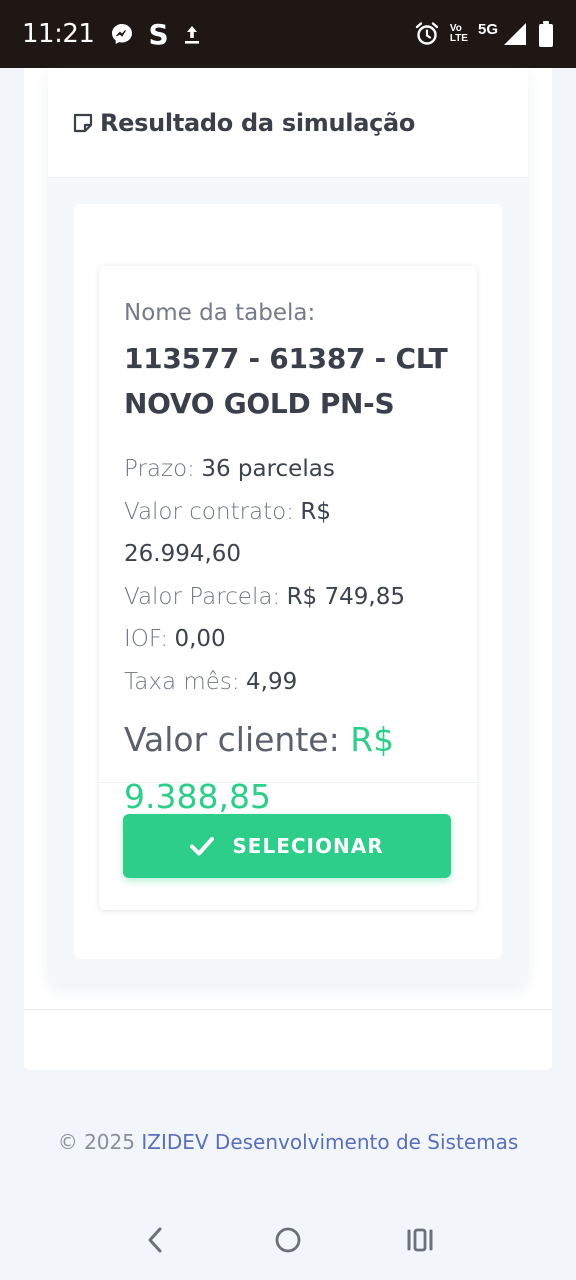 Image resolution: width=576 pixels, height=1280 pixels. What do you see at coordinates (288, 639) in the screenshot?
I see `detail-iof: IOF: 0,00` at bounding box center [288, 639].